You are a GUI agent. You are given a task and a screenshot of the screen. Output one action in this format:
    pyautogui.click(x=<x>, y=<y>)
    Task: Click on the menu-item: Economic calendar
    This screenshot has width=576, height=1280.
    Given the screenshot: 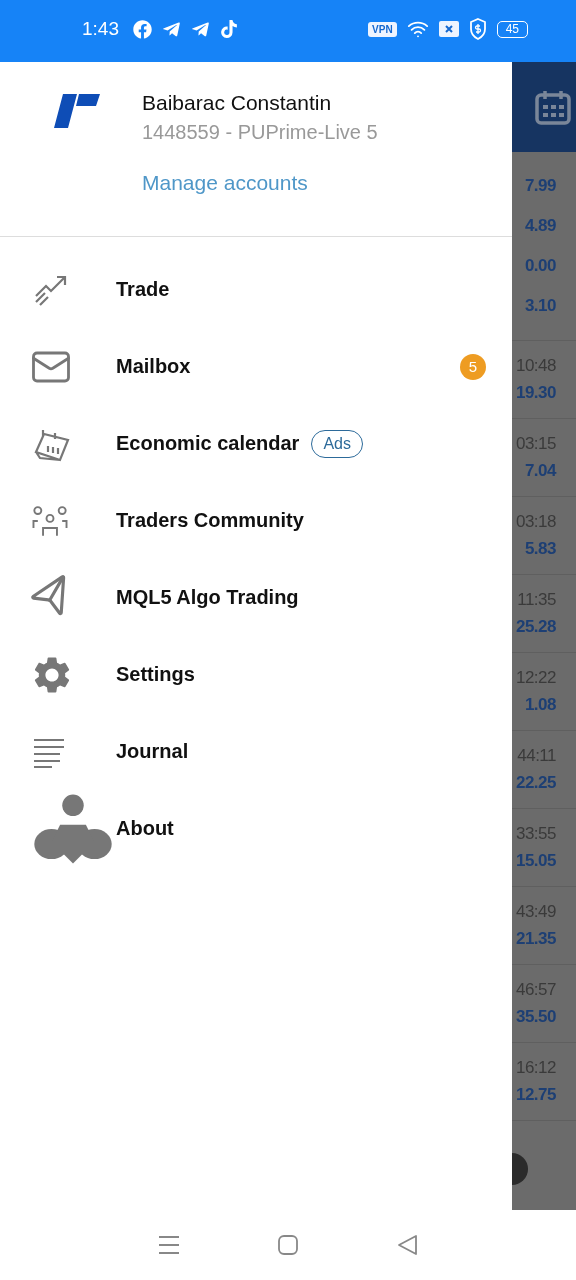 What is the action you would take?
    pyautogui.click(x=208, y=443)
    